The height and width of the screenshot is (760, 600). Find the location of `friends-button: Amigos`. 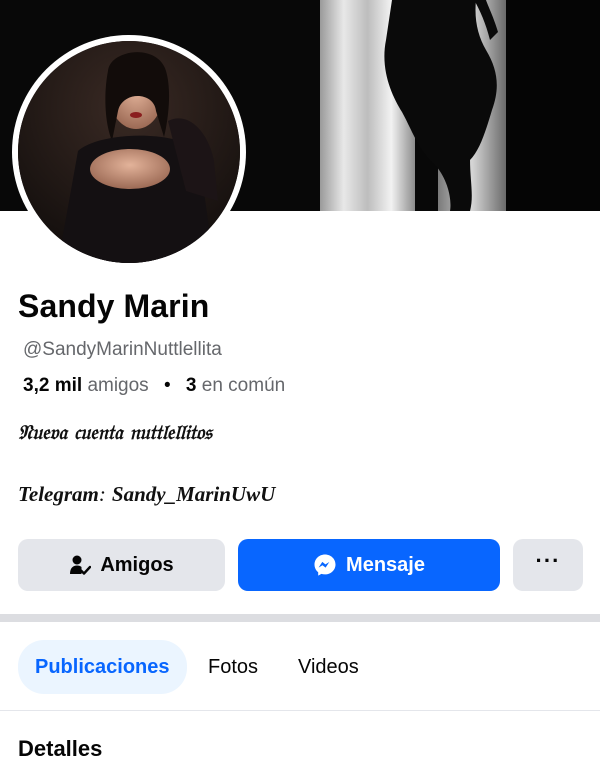

friends-button: Amigos is located at coordinates (121, 565).